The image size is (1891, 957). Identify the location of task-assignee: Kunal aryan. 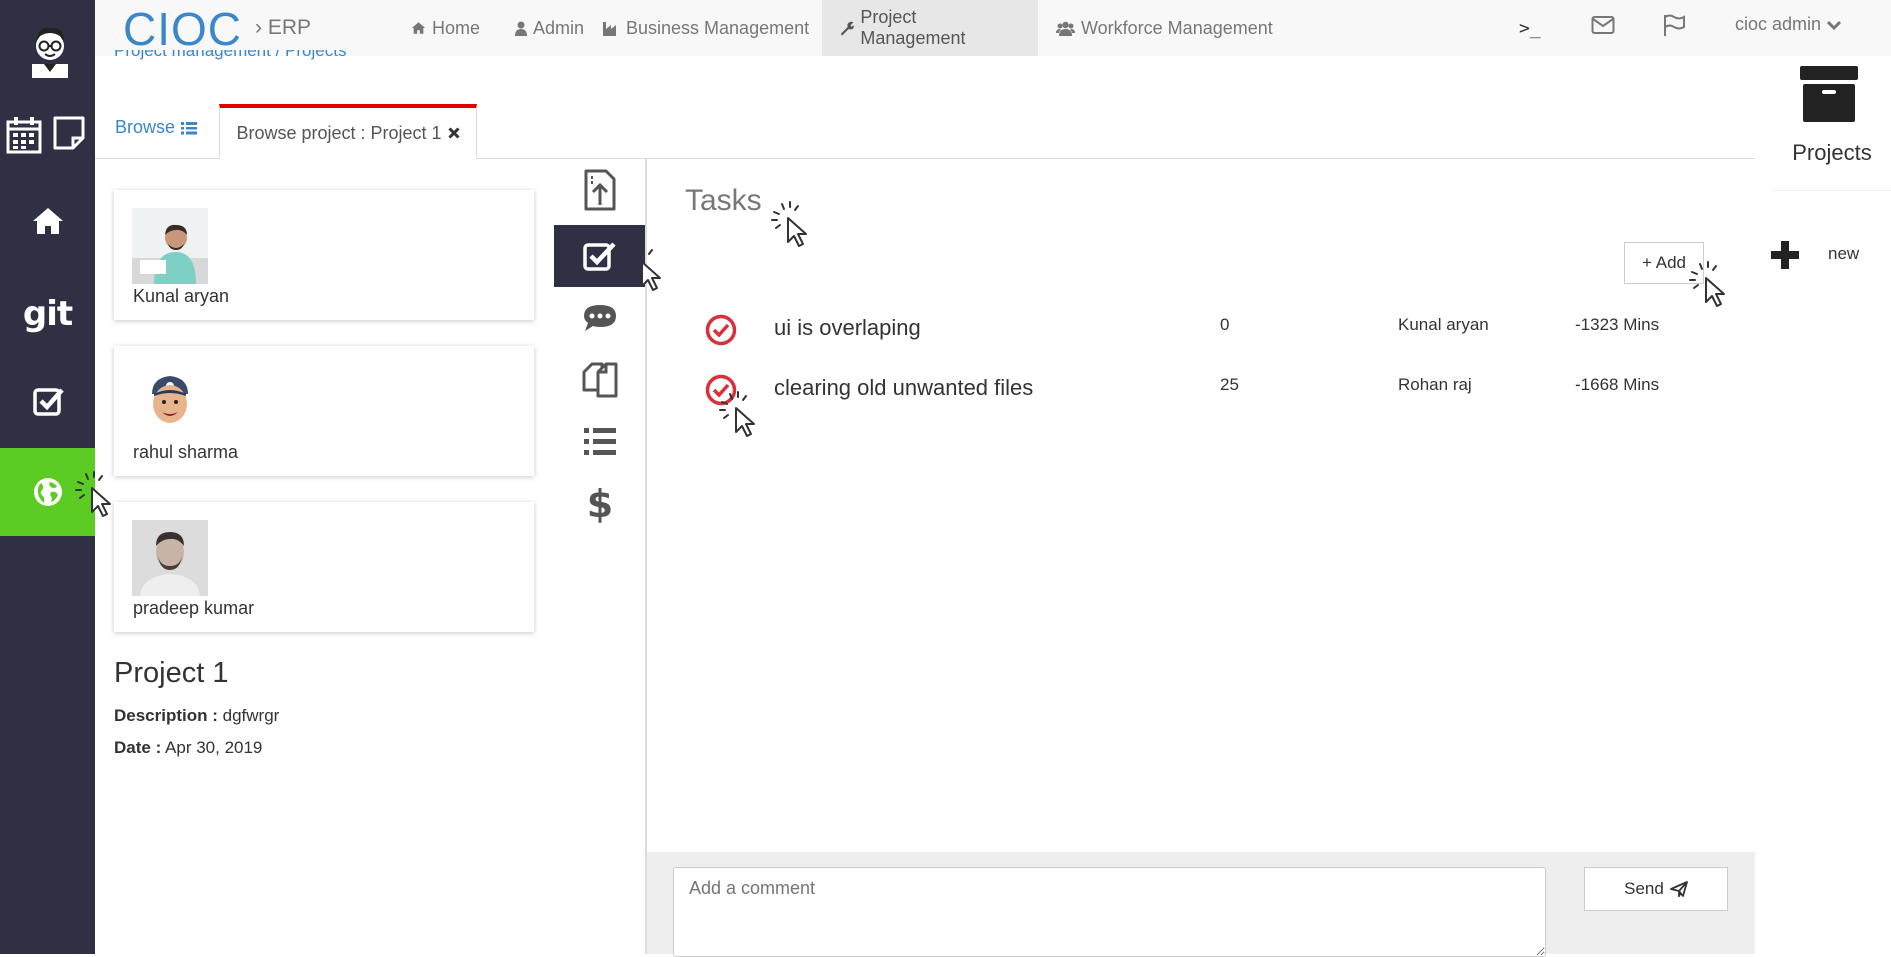
(1443, 324).